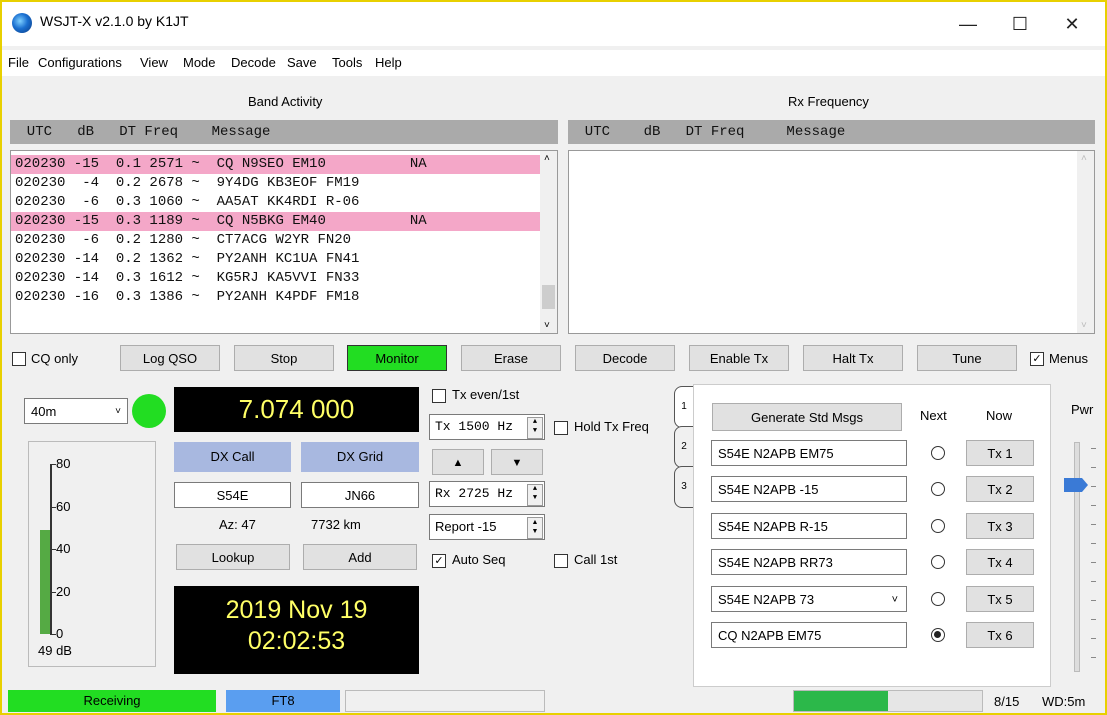 This screenshot has height=715, width=1107. What do you see at coordinates (1085, 242) in the screenshot?
I see `rx-frequency-scrollbar: ˄ ˅` at bounding box center [1085, 242].